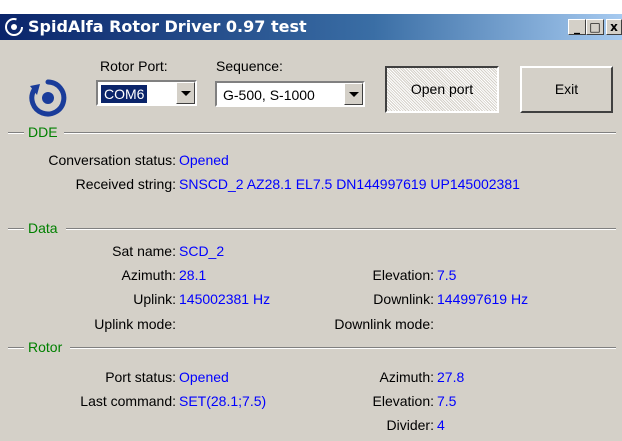  I want to click on rotor-azimuth-value: 27.8, so click(451, 377).